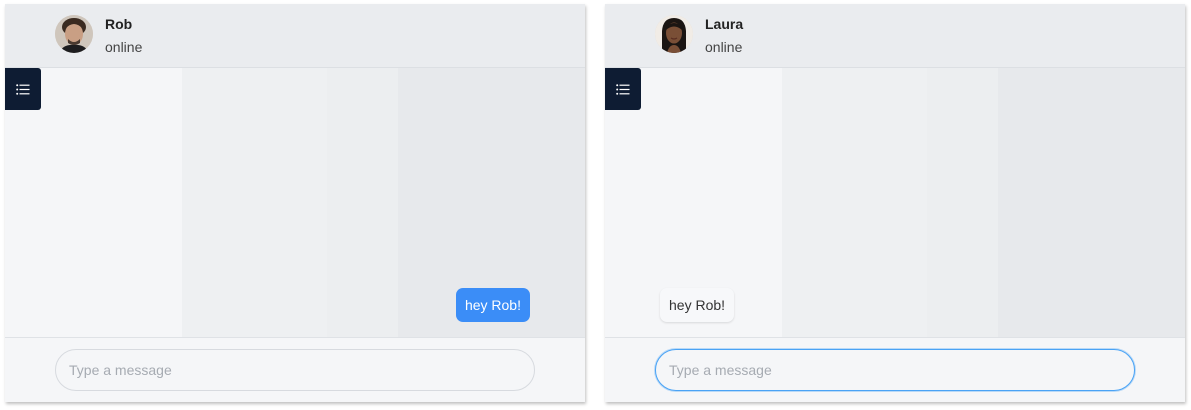 This screenshot has width=1191, height=410. Describe the element at coordinates (119, 24) in the screenshot. I see `contact-name: Rob` at that location.